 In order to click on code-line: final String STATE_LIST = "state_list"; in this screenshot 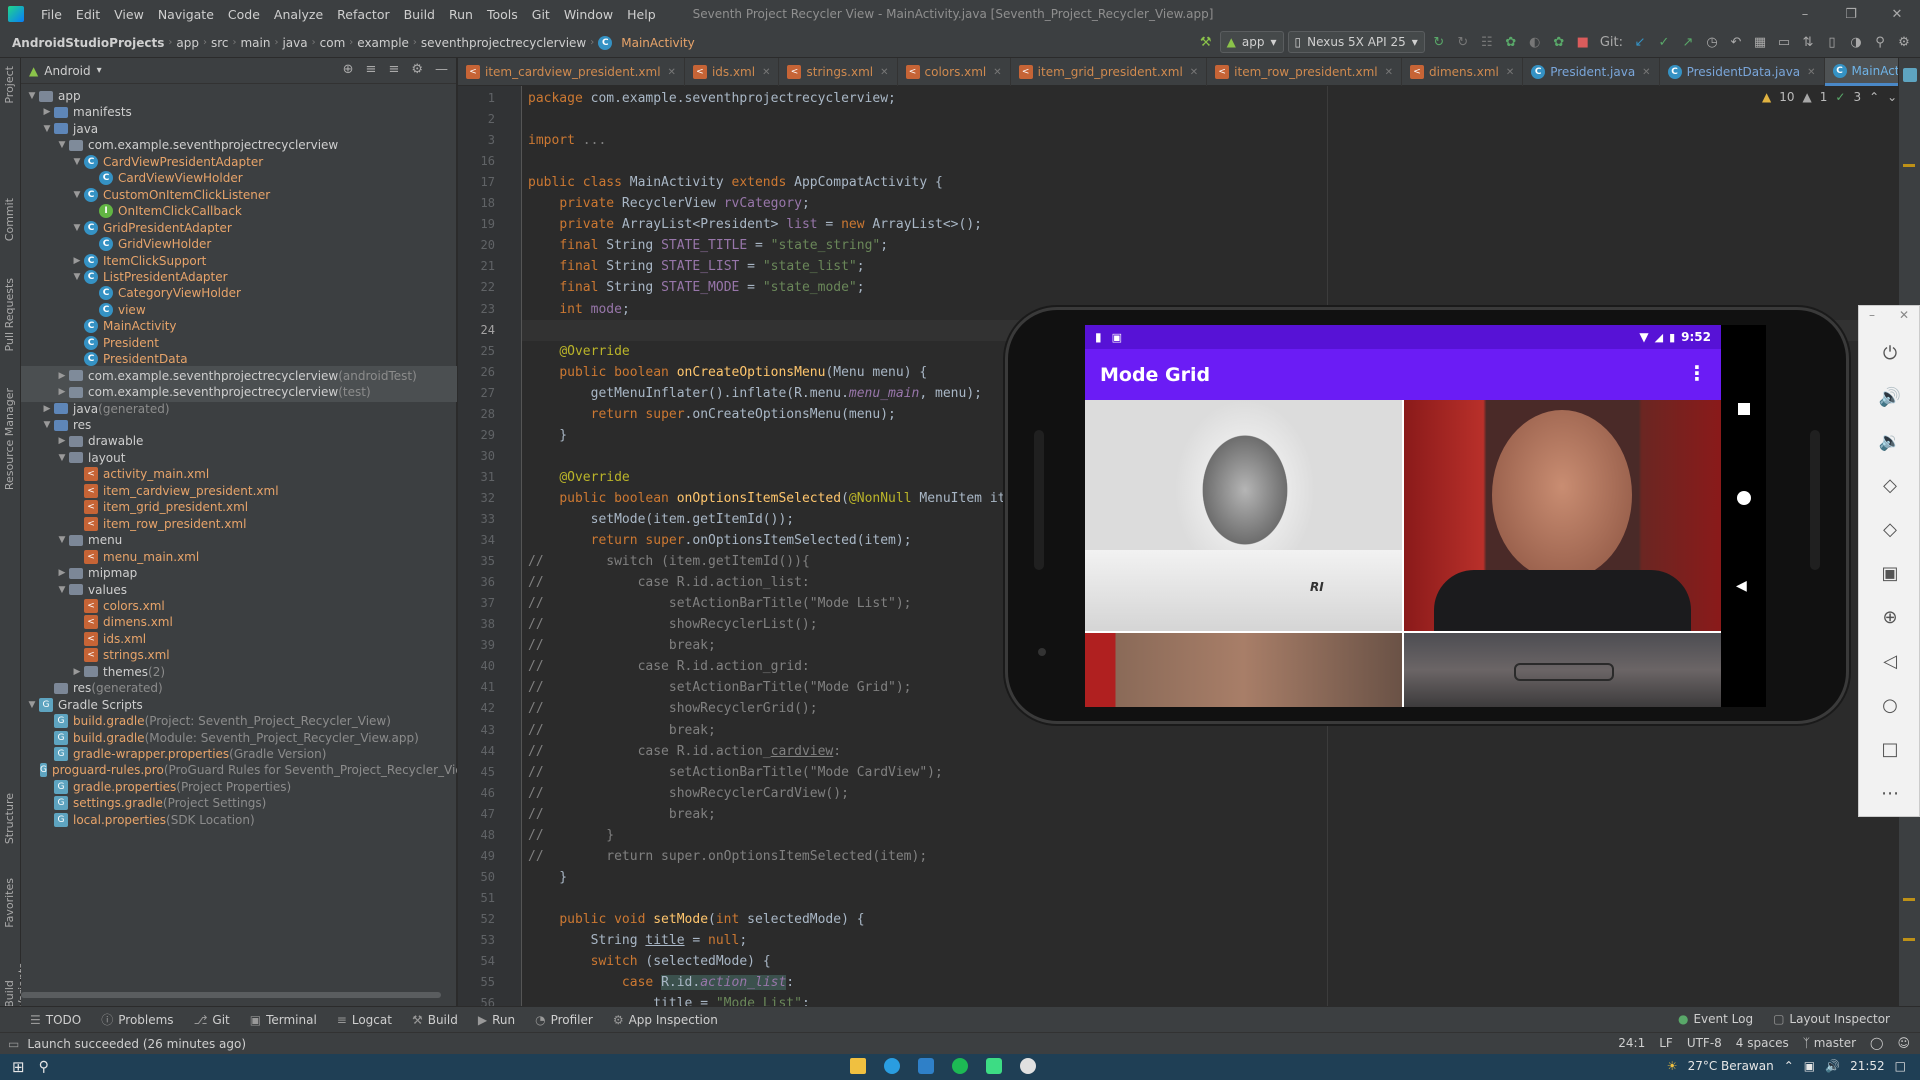, I will do `click(696, 266)`.